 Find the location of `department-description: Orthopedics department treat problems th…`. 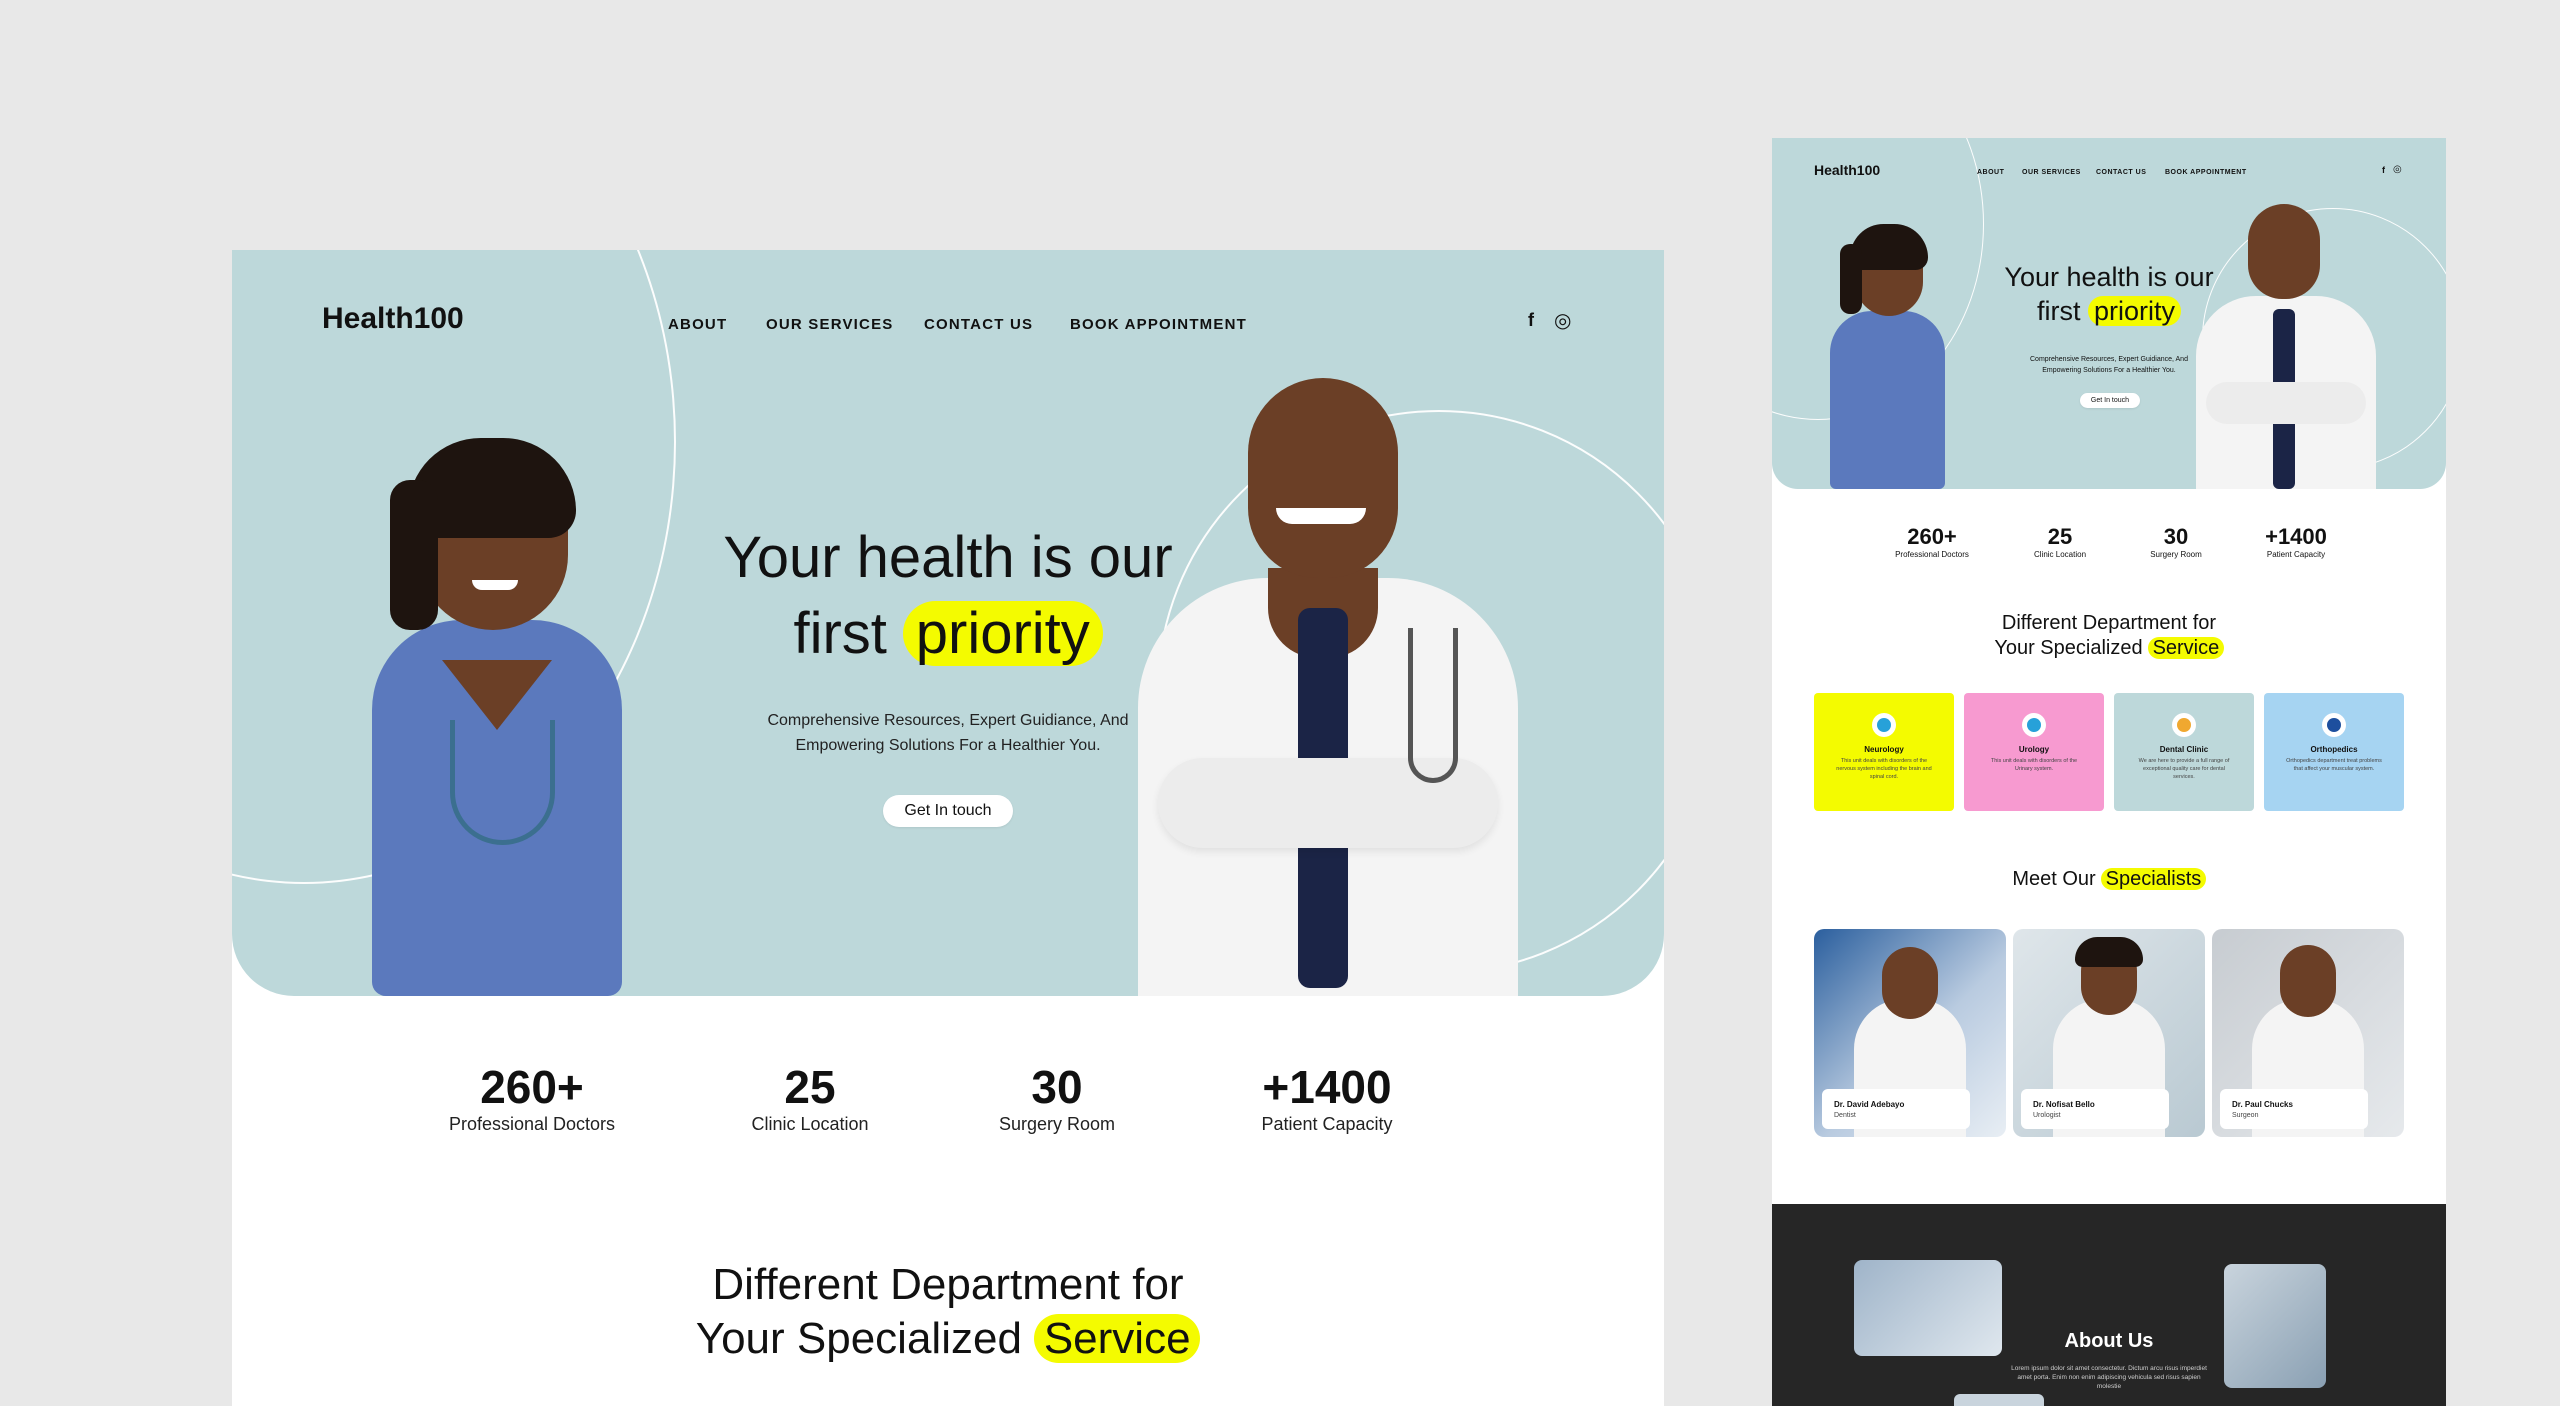

department-description: Orthopedics department treat problems th… is located at coordinates (2334, 765).